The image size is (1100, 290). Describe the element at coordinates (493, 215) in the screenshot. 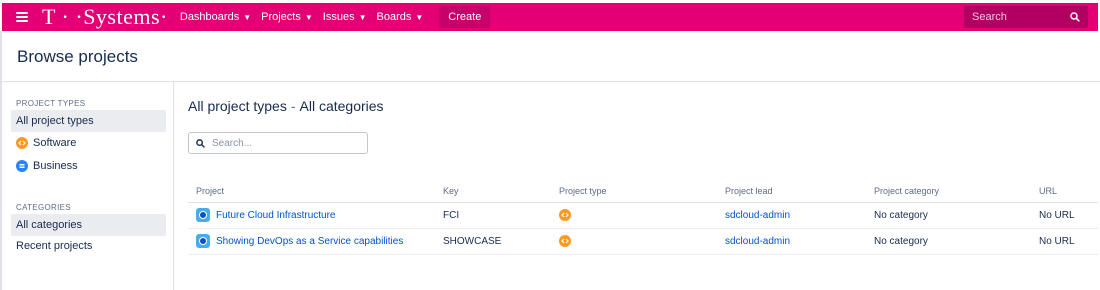

I see `project-key: FCI` at that location.